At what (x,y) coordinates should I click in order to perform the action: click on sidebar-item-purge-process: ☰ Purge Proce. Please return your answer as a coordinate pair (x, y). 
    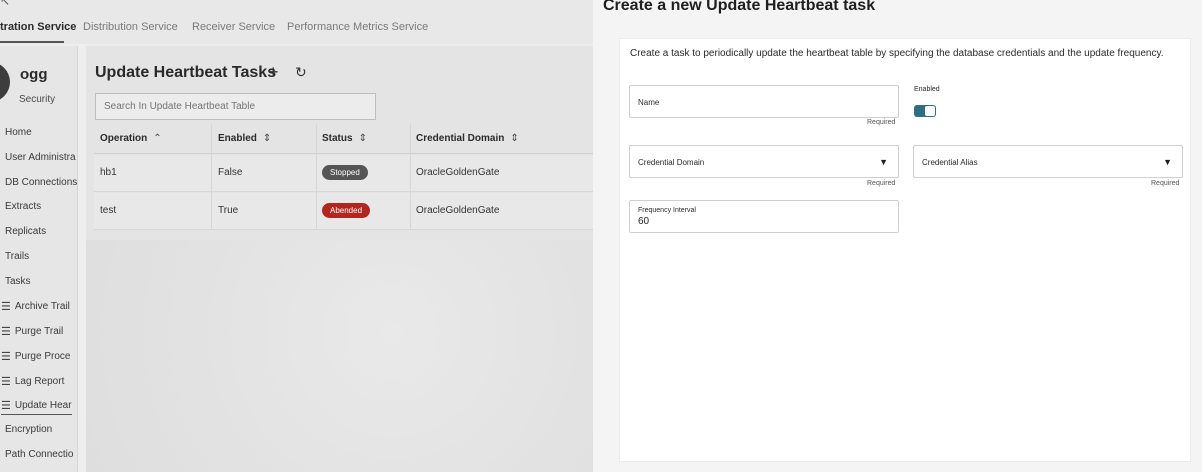
    Looking at the image, I should click on (35, 356).